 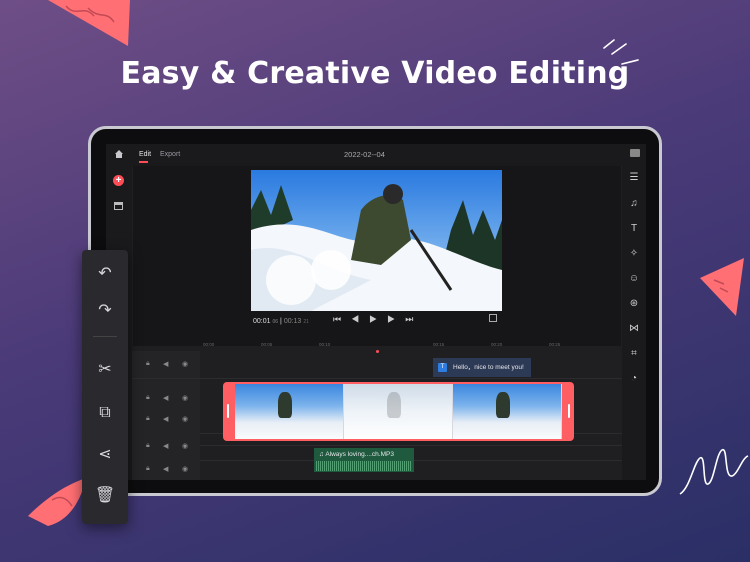 I want to click on ruler-tick: 00:00, so click(x=209, y=344).